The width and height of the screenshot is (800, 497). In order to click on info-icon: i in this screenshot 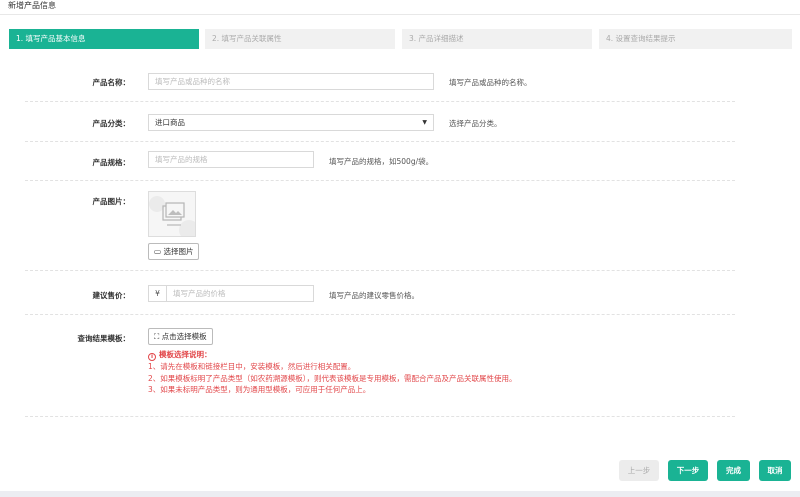, I will do `click(152, 357)`.